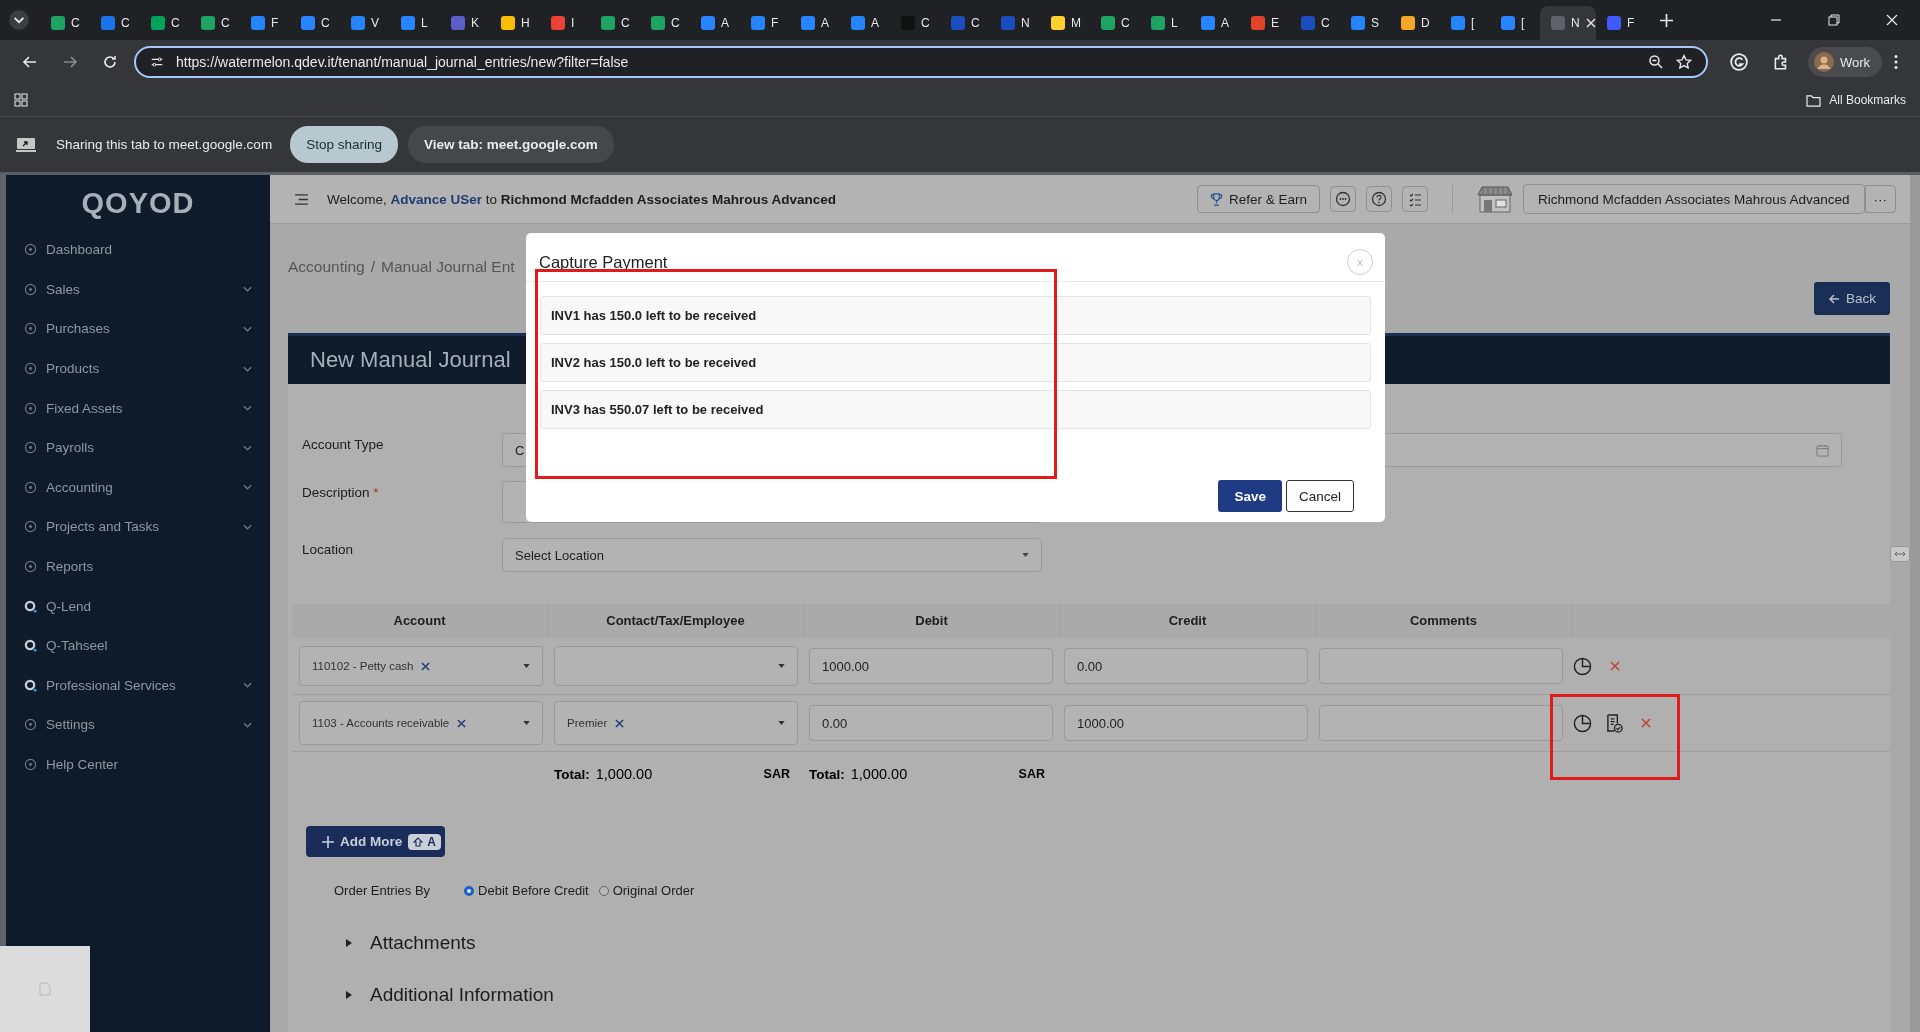 Image resolution: width=1920 pixels, height=1032 pixels. I want to click on browser-tab: S, so click(1365, 23).